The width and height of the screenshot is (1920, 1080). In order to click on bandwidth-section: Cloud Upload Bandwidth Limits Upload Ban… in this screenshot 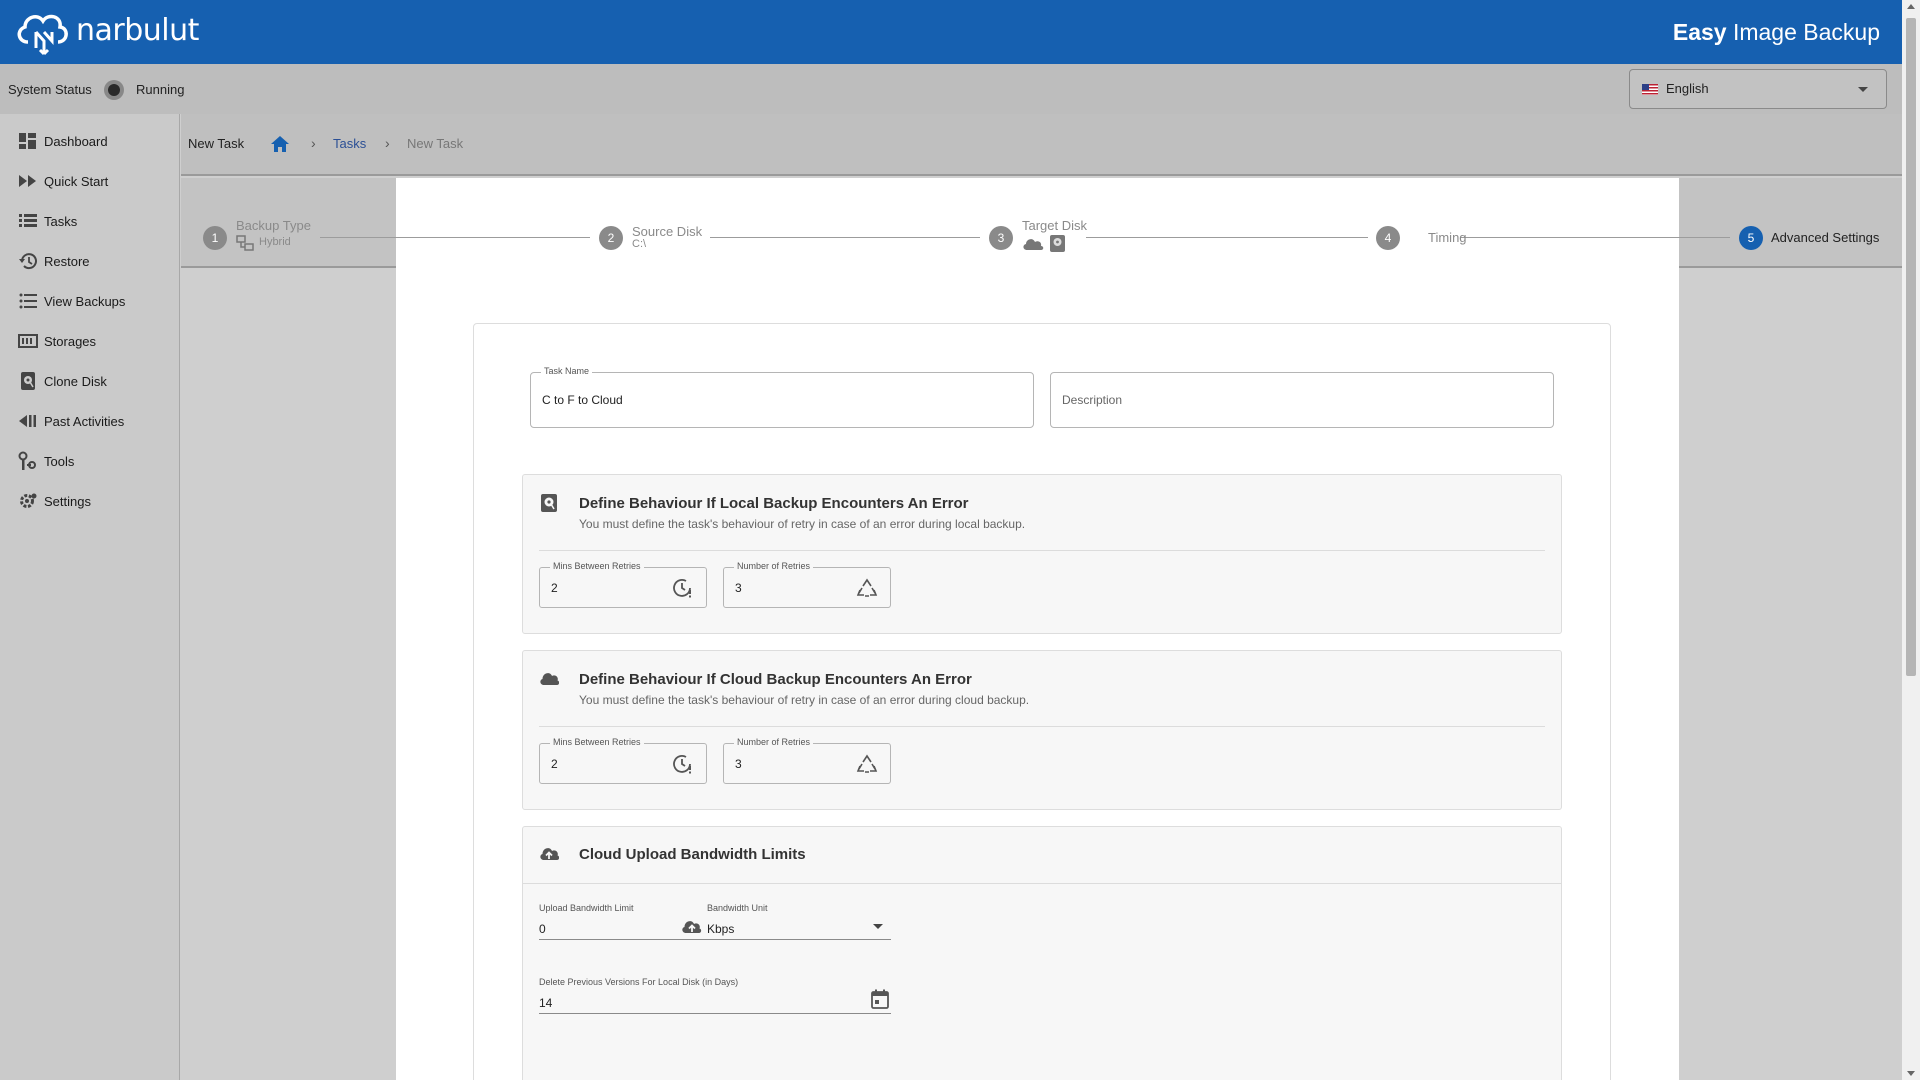, I will do `click(1042, 953)`.